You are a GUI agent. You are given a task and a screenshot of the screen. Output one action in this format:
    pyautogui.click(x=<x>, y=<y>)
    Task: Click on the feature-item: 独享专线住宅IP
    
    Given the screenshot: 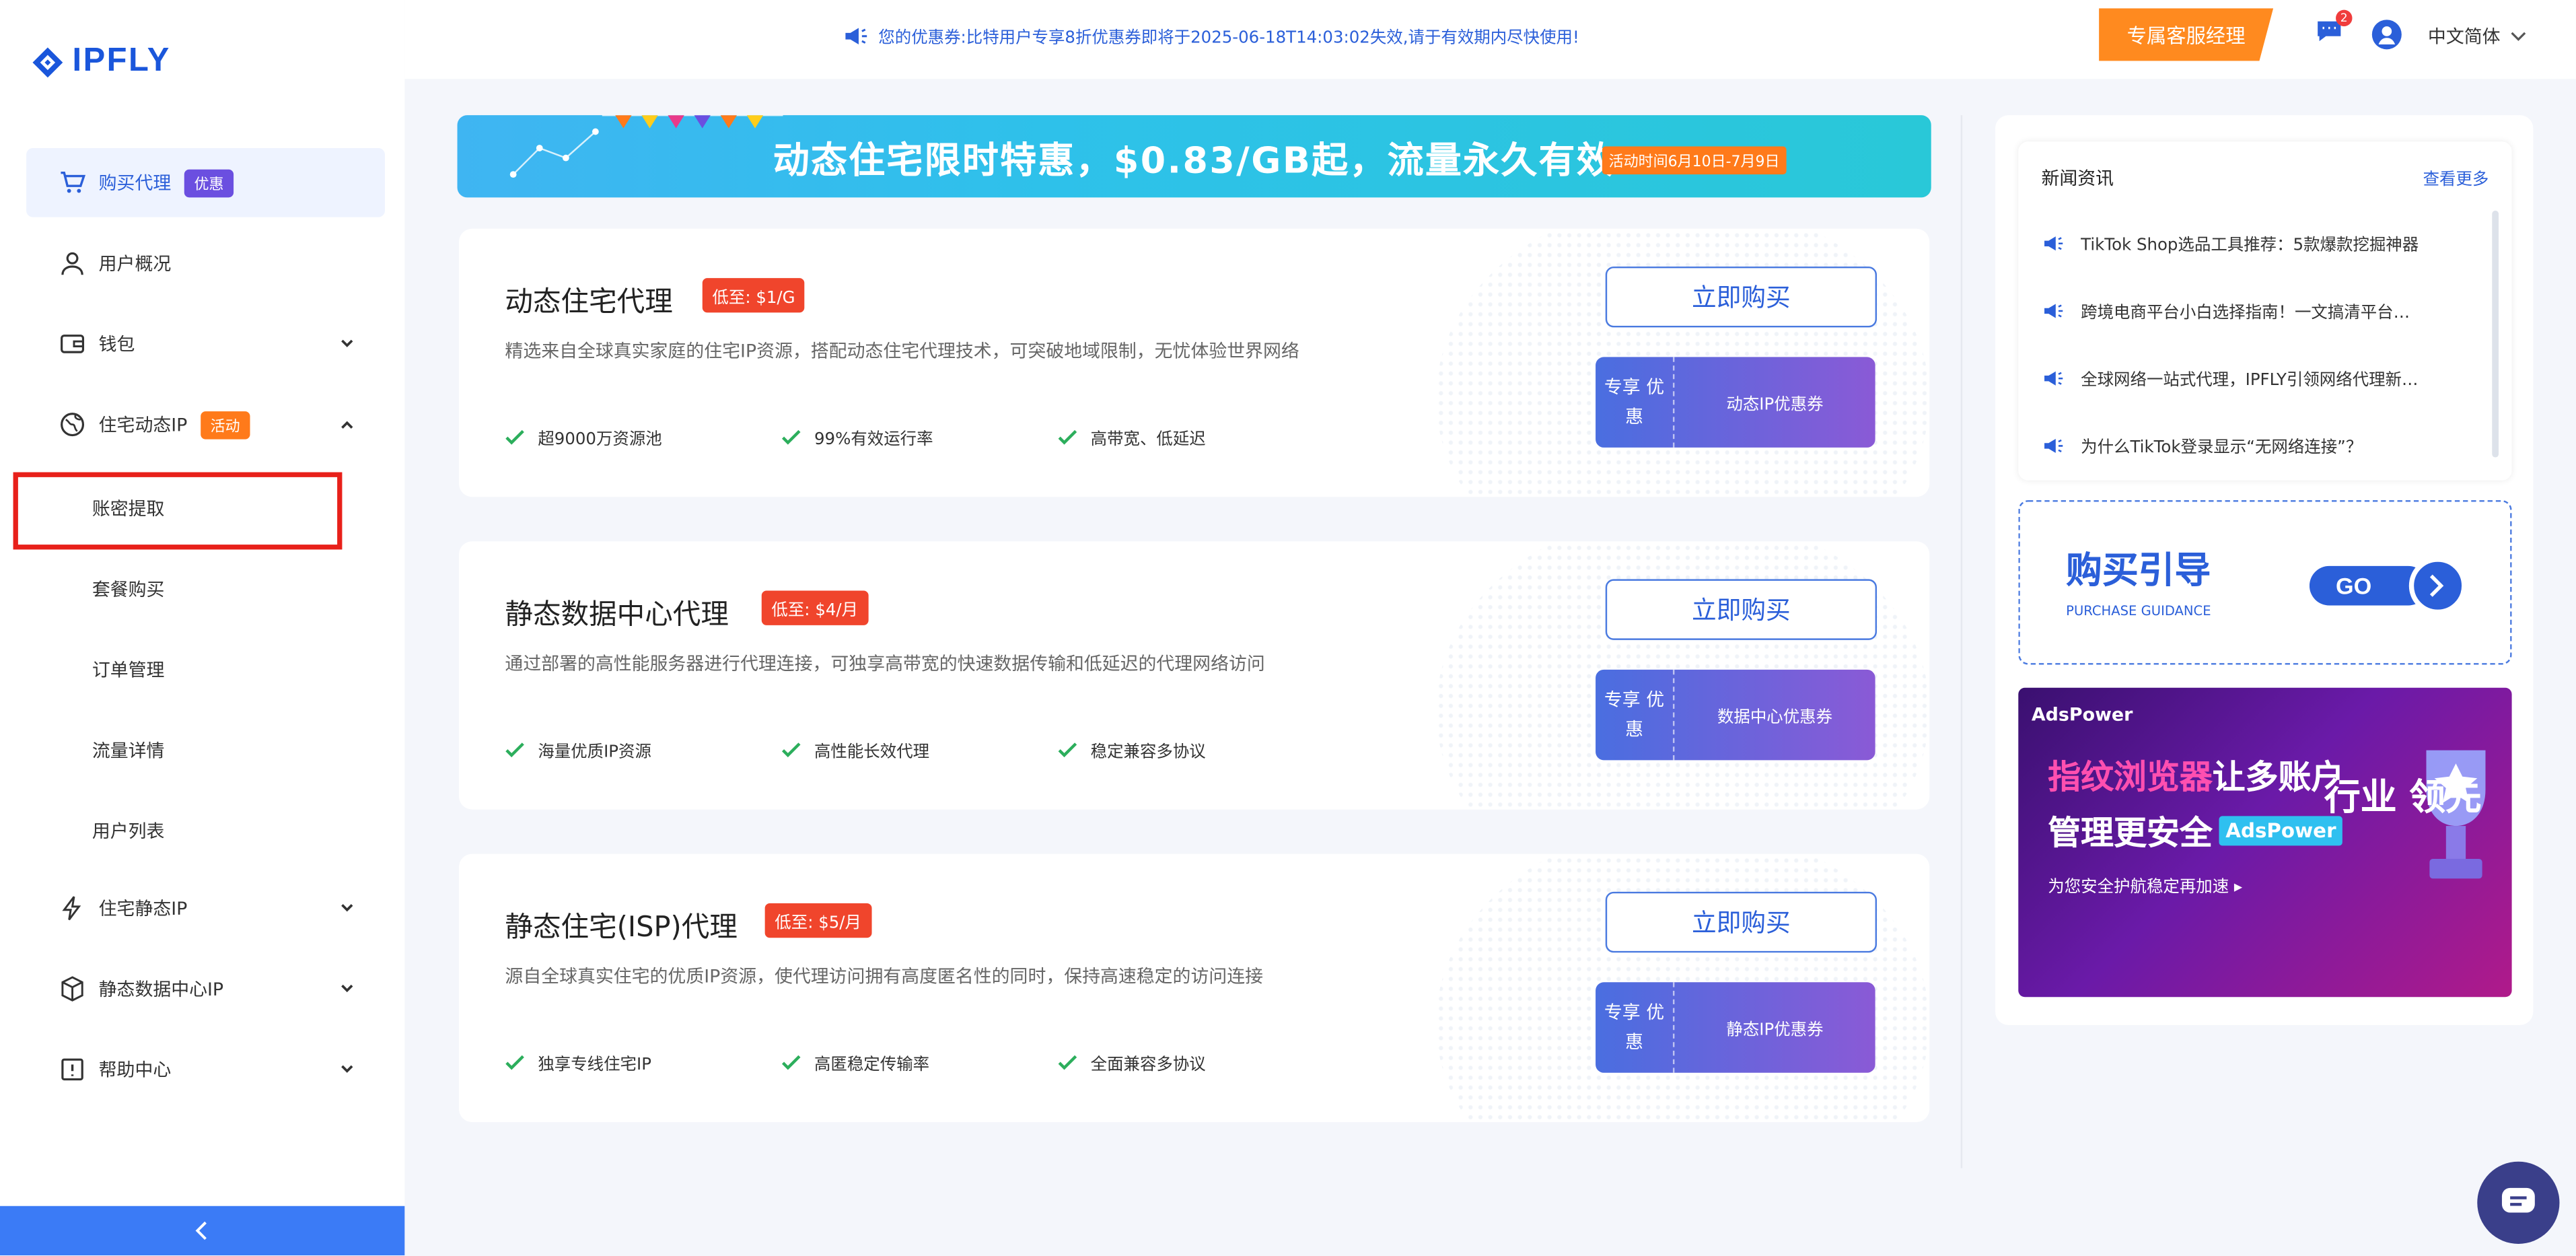 What is the action you would take?
    pyautogui.click(x=578, y=1062)
    